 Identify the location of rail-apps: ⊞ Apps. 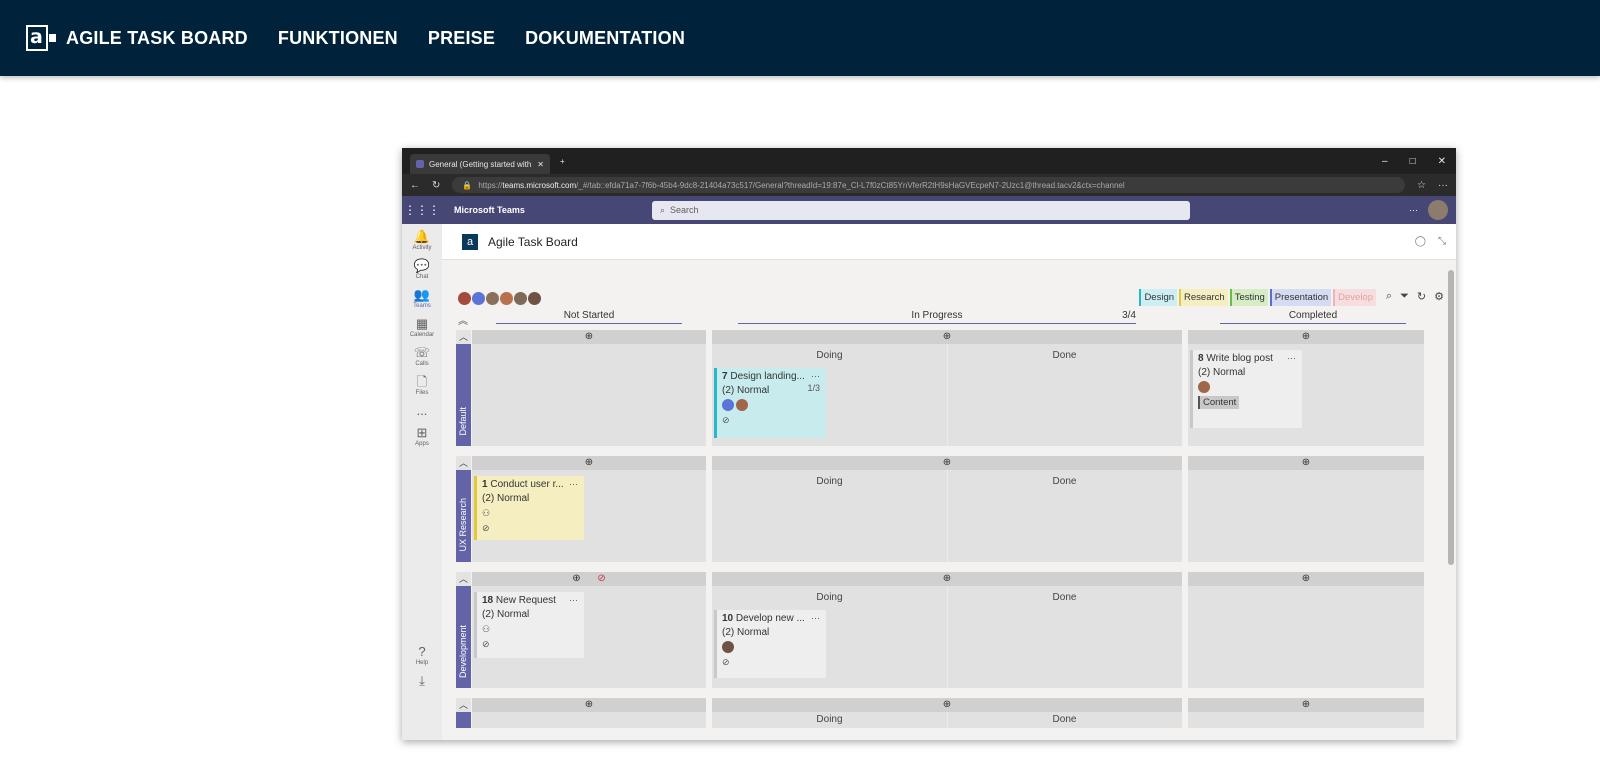
(422, 436).